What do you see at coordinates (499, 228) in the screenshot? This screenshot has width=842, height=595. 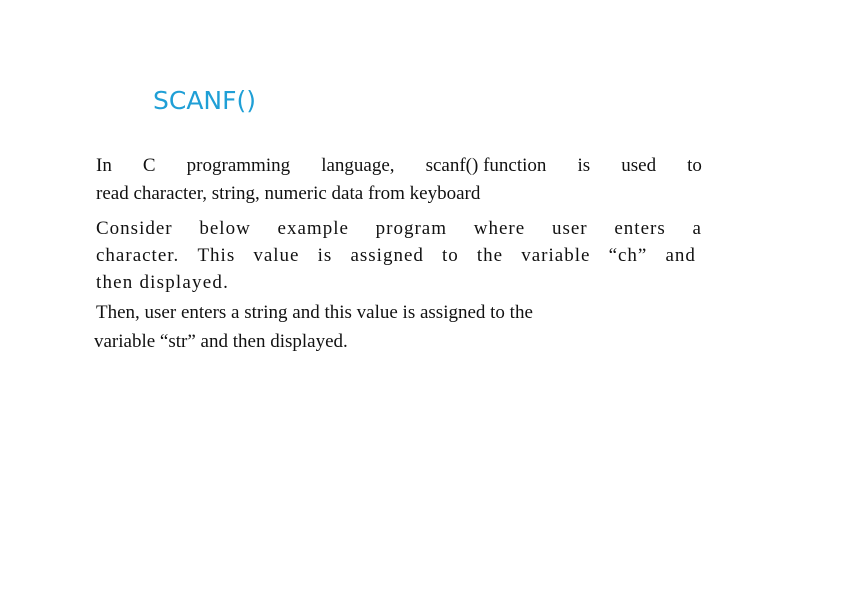 I see `word: where` at bounding box center [499, 228].